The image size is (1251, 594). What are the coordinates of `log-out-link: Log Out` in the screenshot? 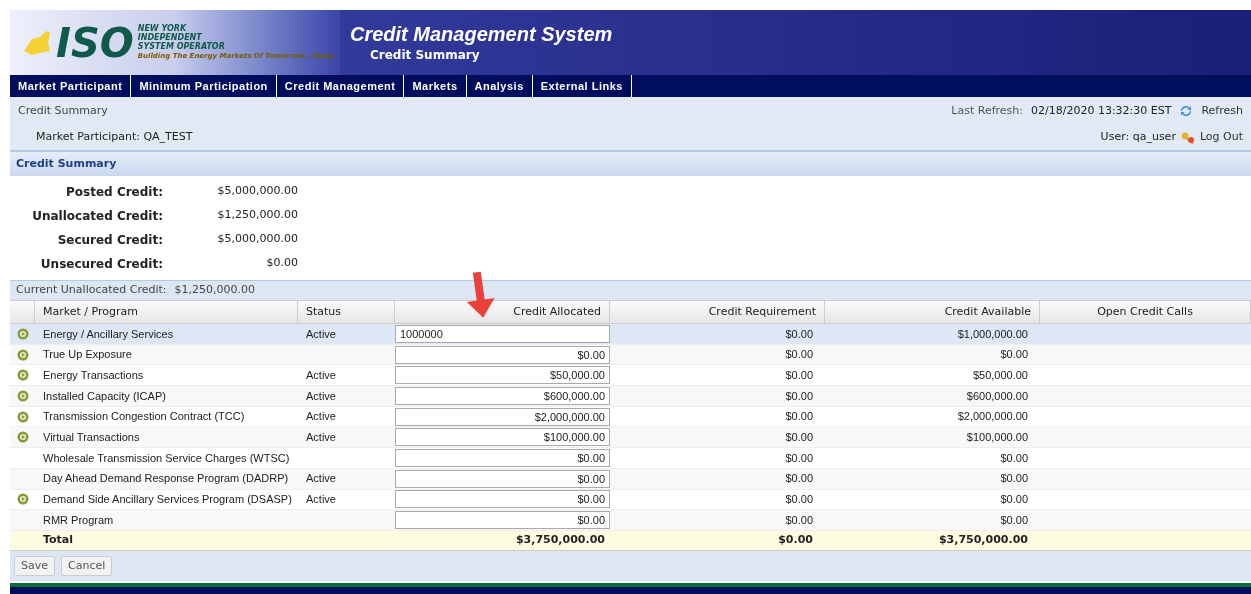 It's located at (1221, 137).